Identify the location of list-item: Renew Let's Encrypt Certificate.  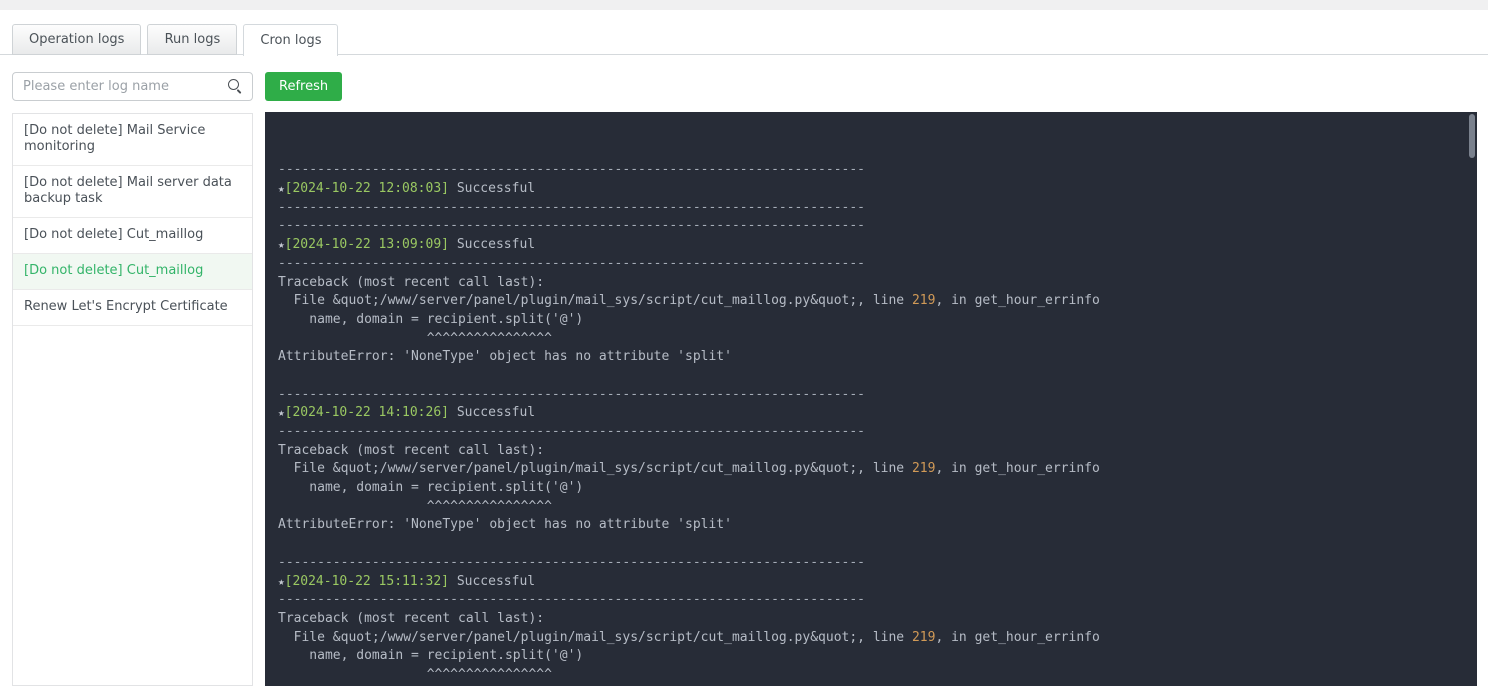
(132, 308).